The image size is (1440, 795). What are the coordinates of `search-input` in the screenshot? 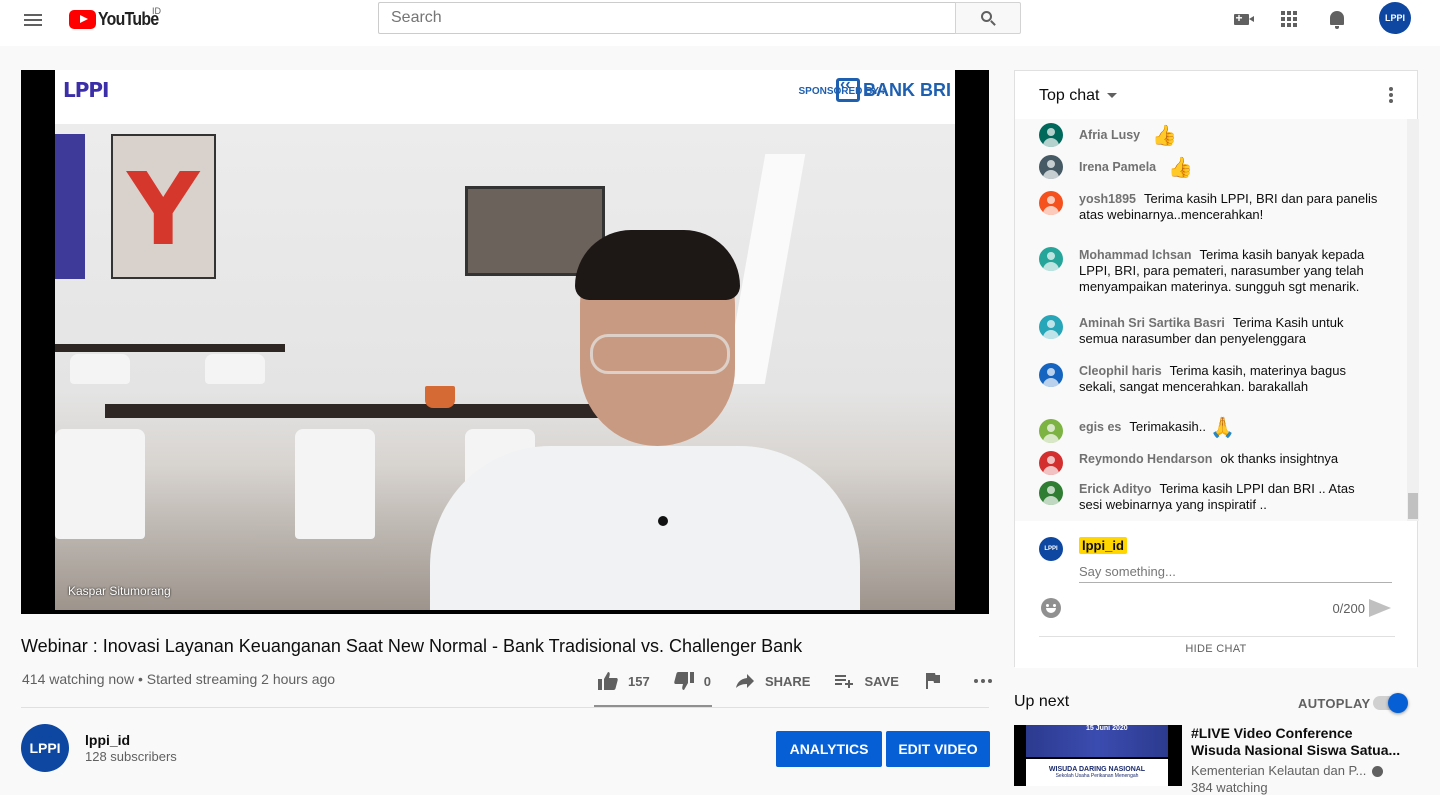 It's located at (667, 18).